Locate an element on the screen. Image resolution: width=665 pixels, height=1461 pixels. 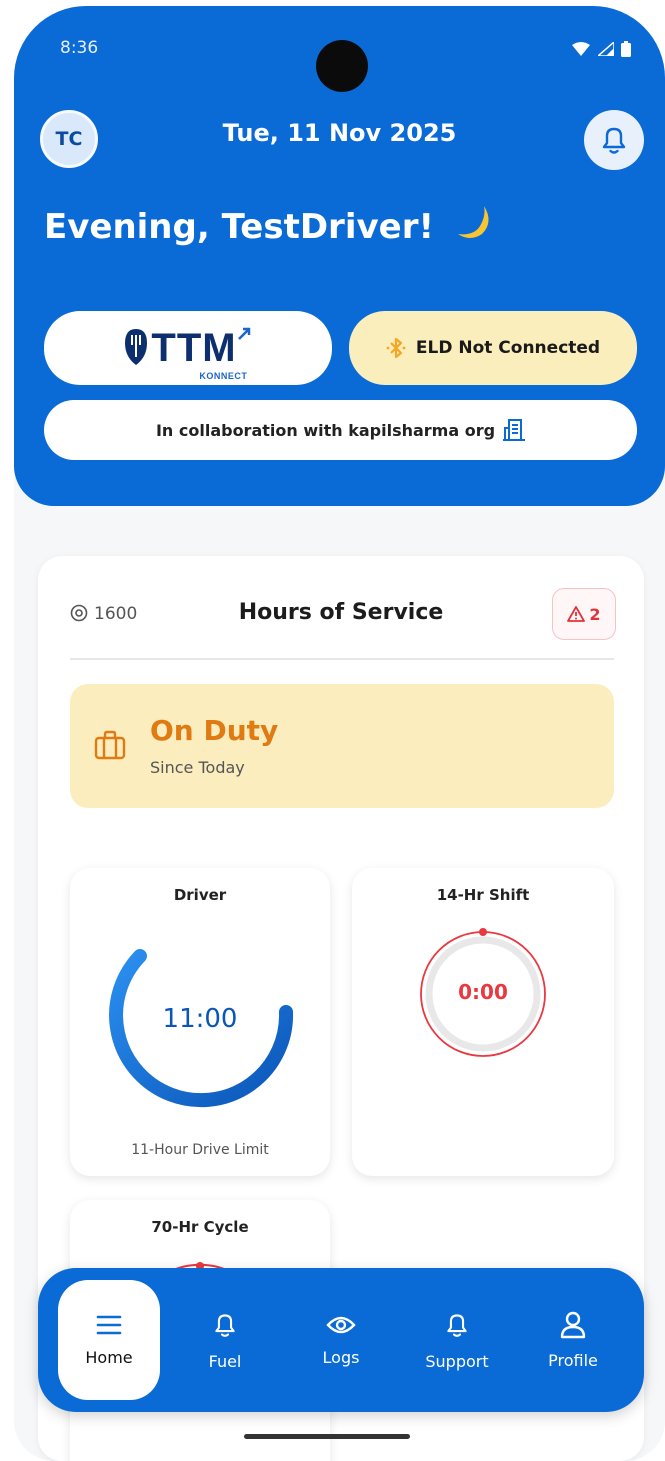
shift-gauge-dot is located at coordinates (483, 932).